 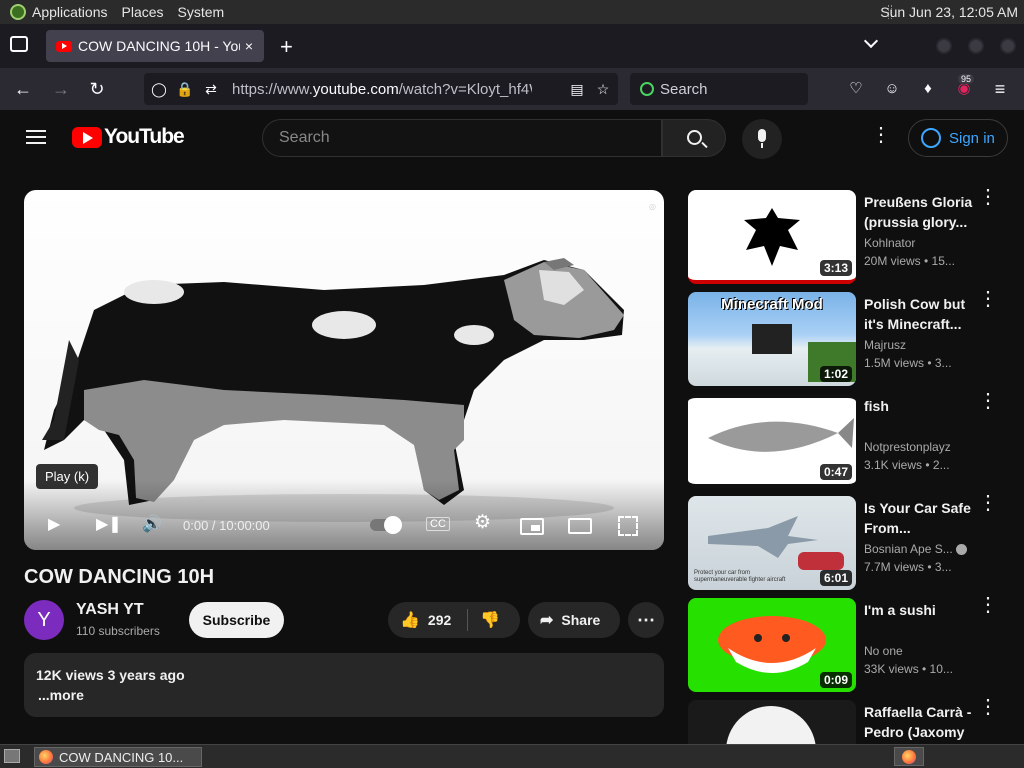 What do you see at coordinates (109, 524) in the screenshot?
I see `next-video-icon: ▶❚` at bounding box center [109, 524].